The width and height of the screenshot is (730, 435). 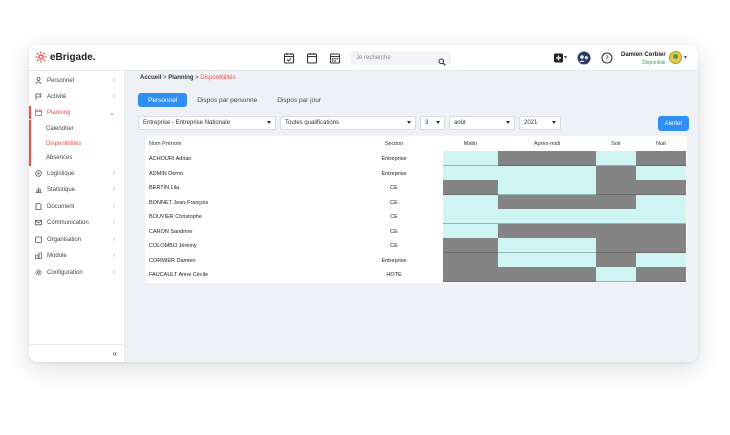 What do you see at coordinates (59, 158) in the screenshot?
I see `sidebar-subitem-absences: Absences` at bounding box center [59, 158].